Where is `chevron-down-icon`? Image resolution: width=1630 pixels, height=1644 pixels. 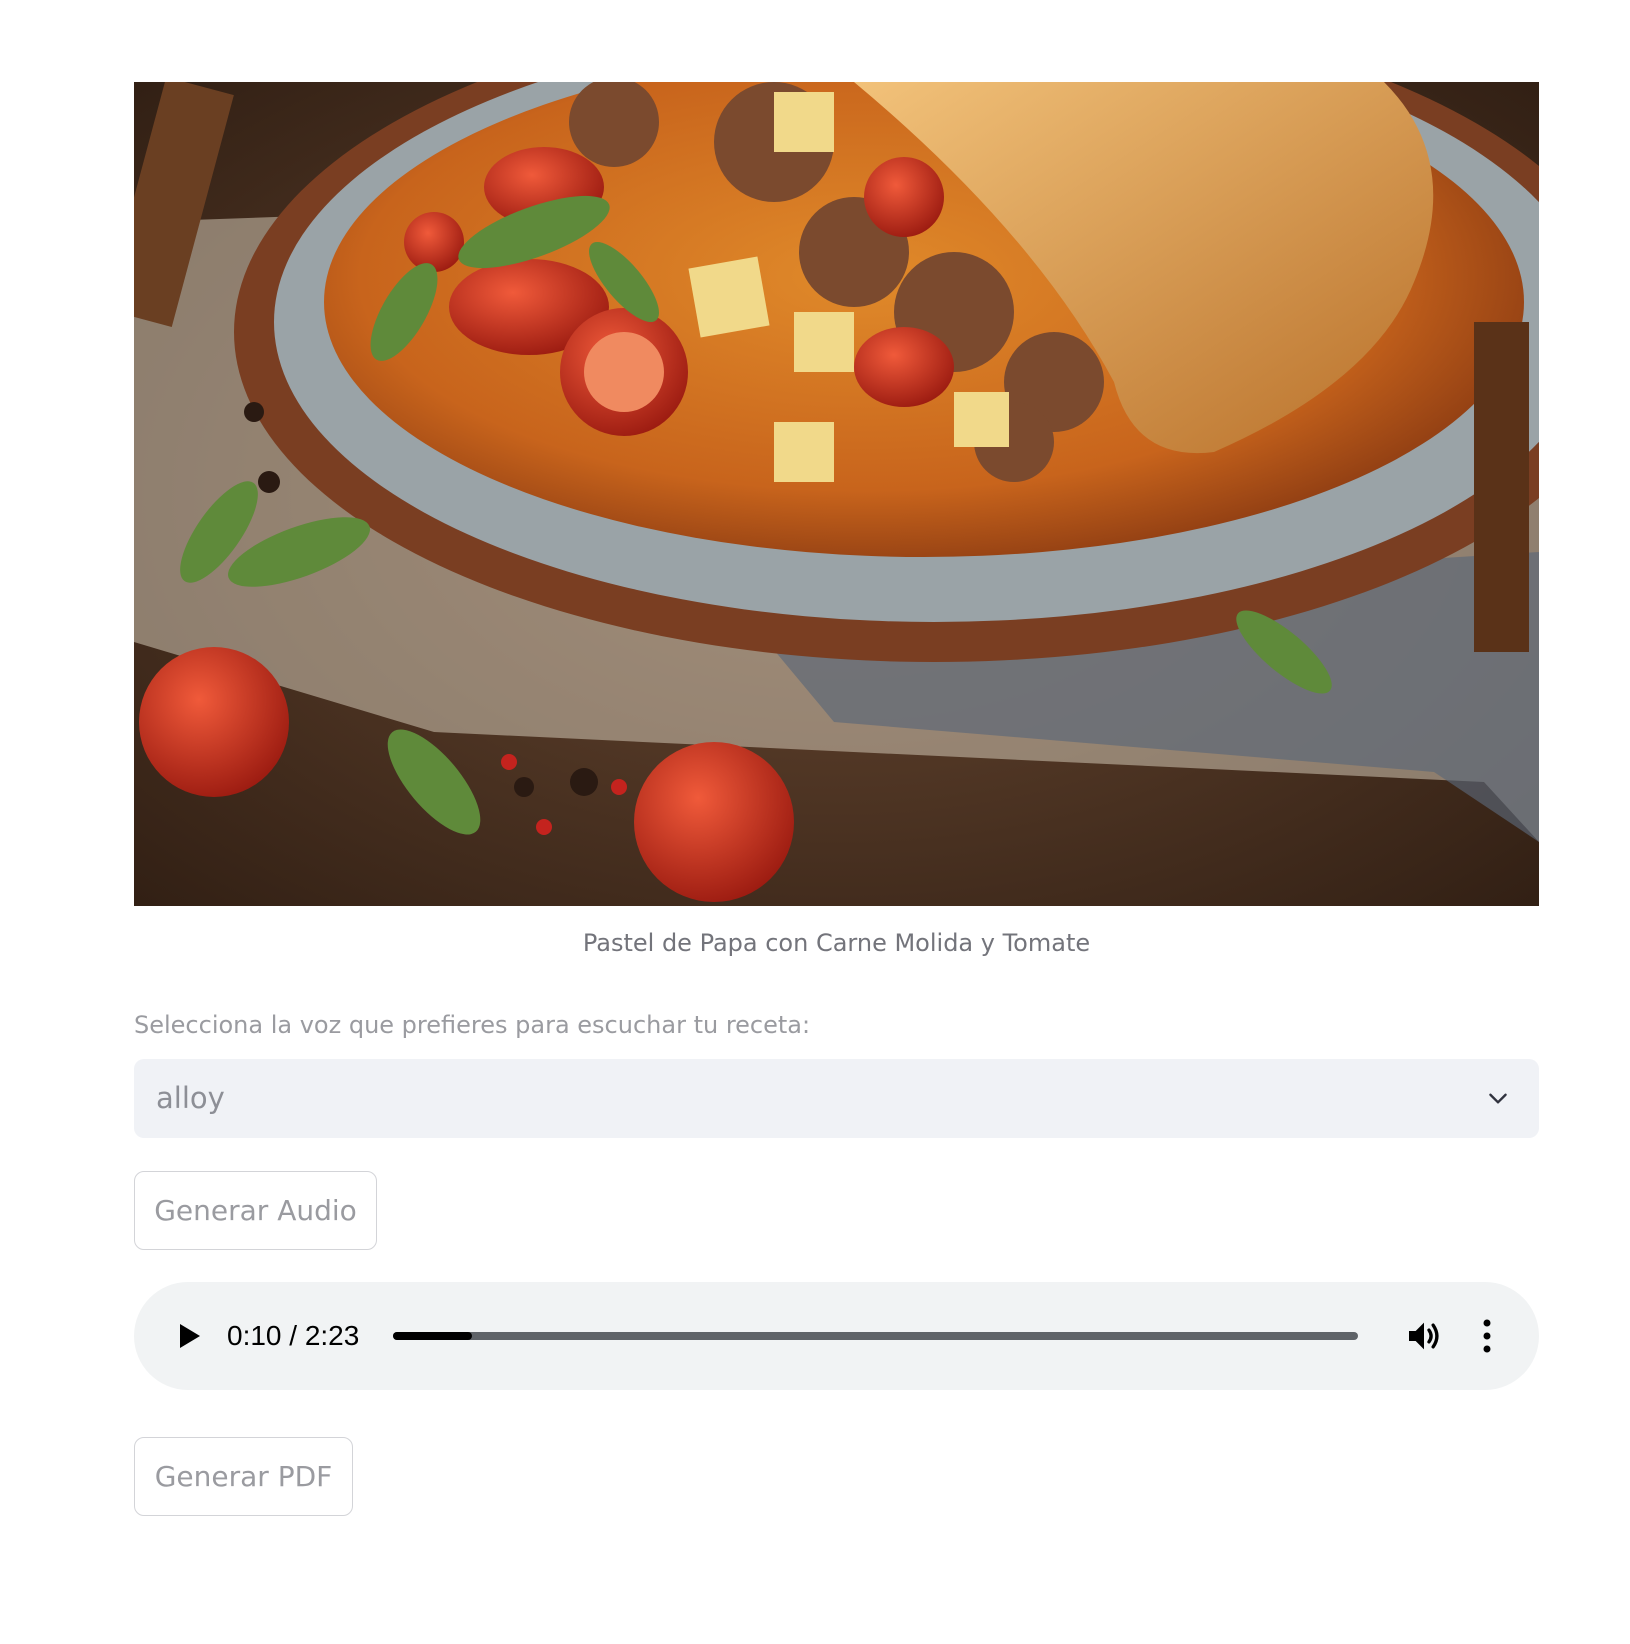
chevron-down-icon is located at coordinates (1498, 1098).